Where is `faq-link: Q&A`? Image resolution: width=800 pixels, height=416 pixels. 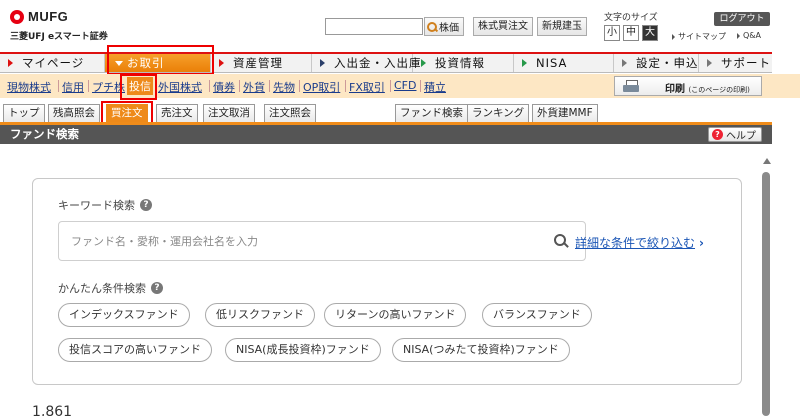
faq-link: Q&A is located at coordinates (749, 35).